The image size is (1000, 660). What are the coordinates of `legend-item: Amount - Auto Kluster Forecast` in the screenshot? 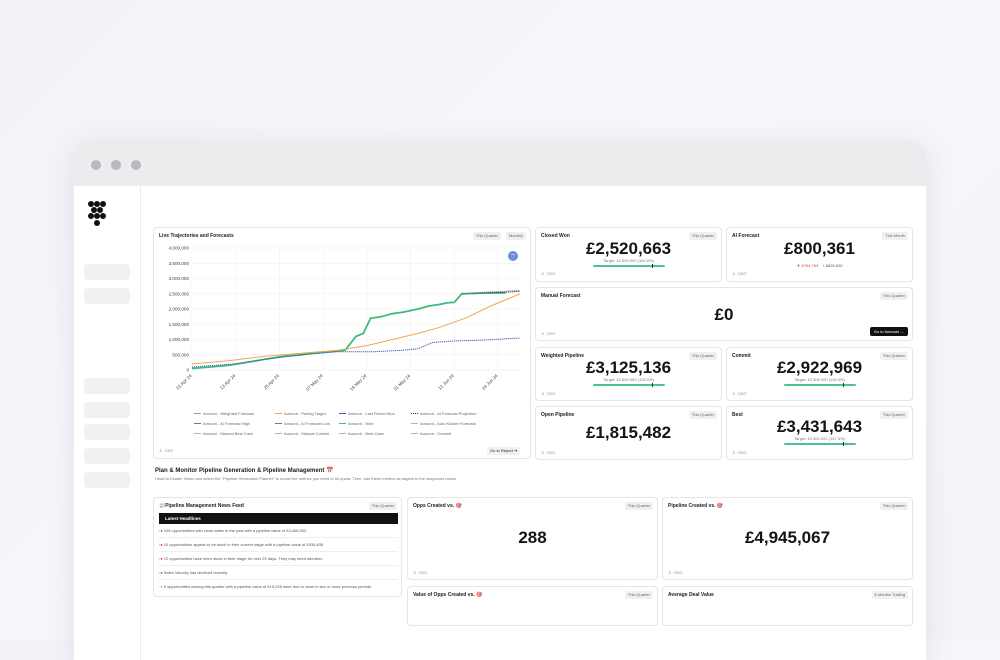 It's located at (443, 423).